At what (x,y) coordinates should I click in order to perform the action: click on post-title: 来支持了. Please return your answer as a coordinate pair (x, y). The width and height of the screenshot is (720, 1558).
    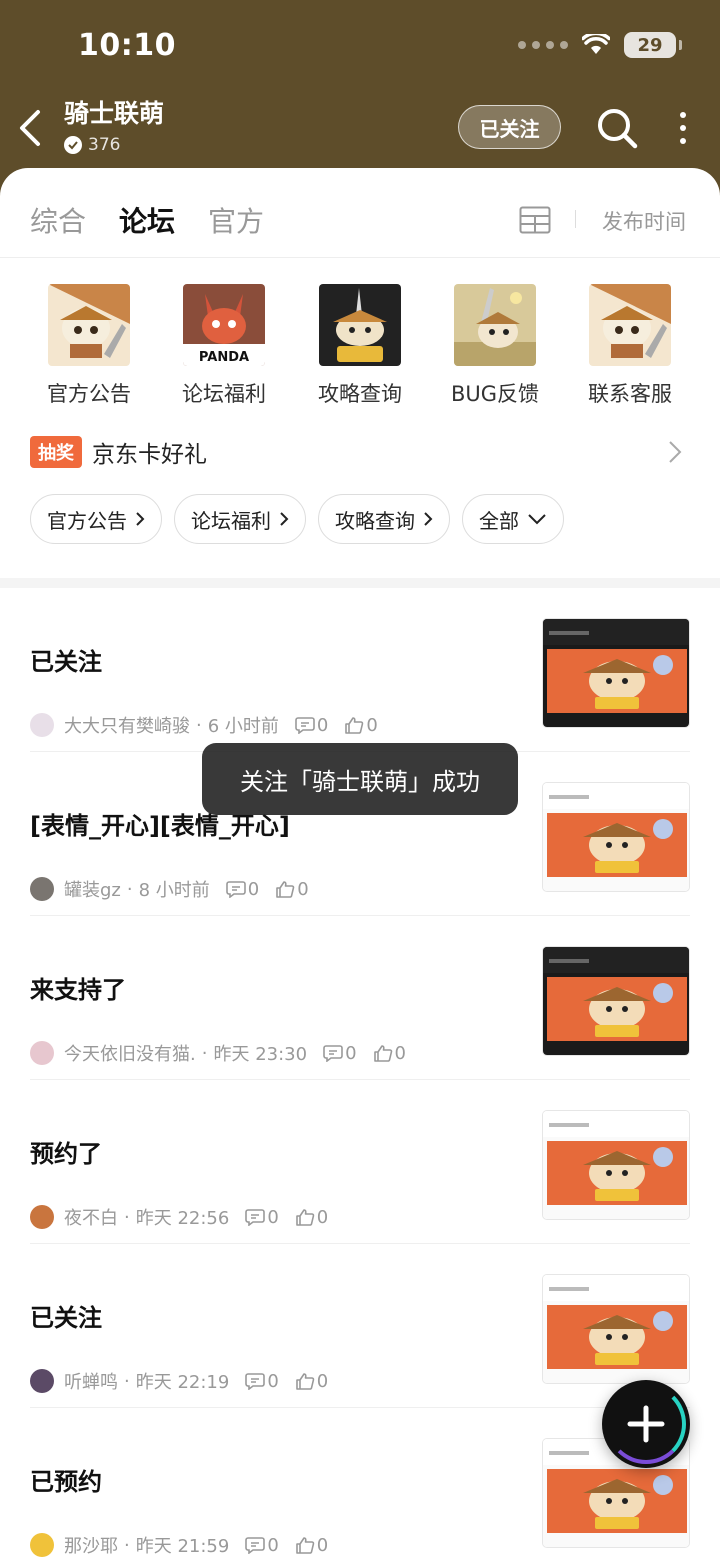
    Looking at the image, I should click on (78, 990).